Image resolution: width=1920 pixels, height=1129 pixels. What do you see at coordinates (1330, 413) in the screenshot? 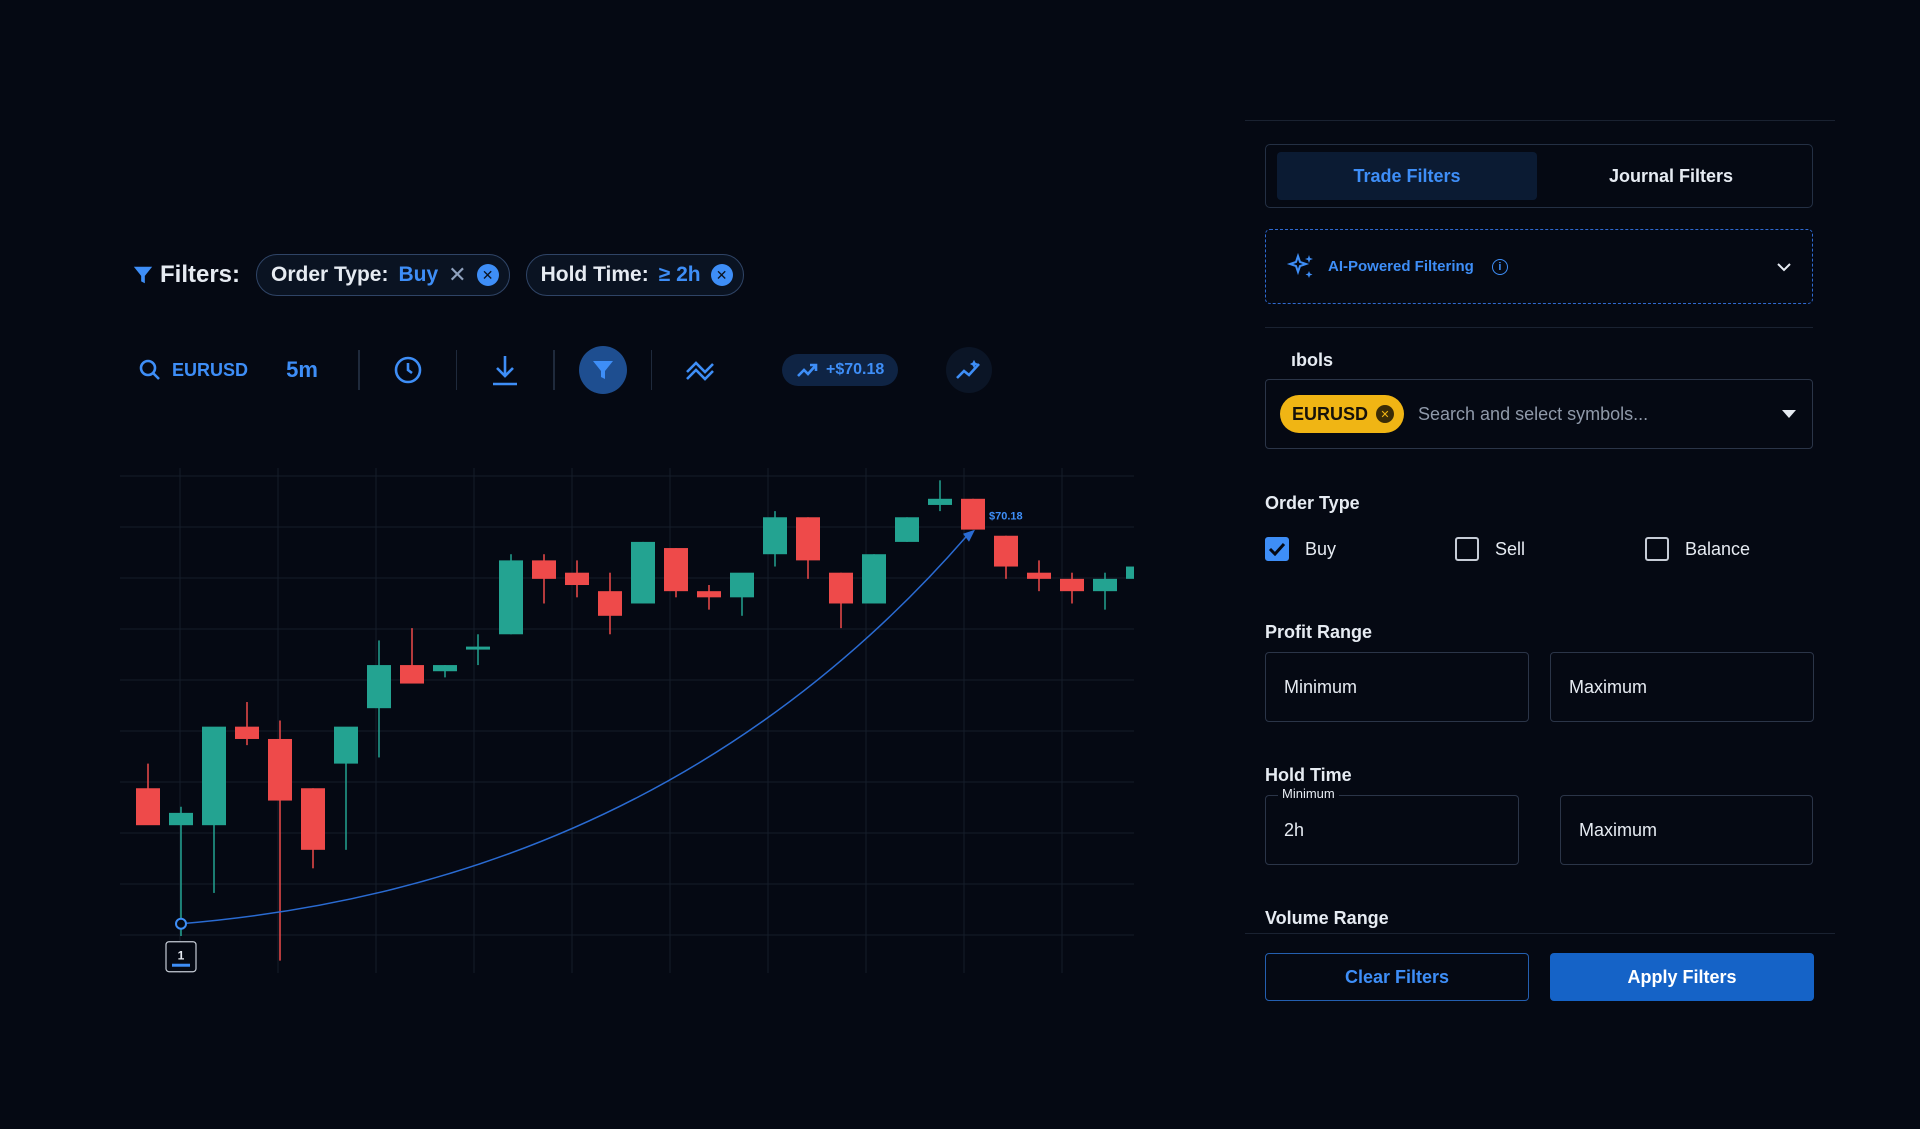
I see `symbol-chip-label: EURUSD` at bounding box center [1330, 413].